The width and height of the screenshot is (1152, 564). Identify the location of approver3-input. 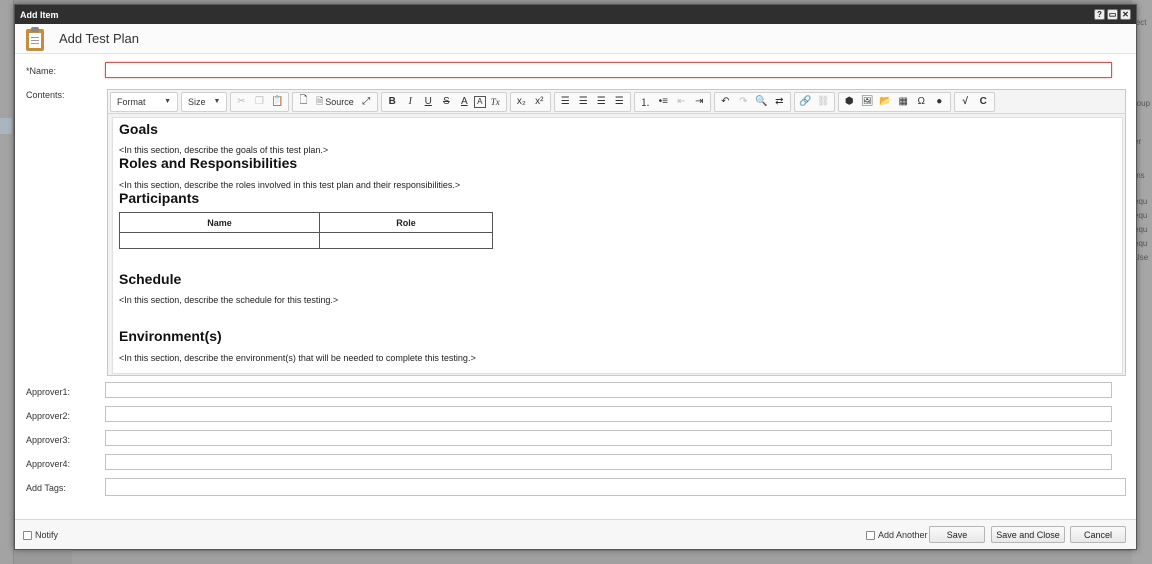
(608, 438).